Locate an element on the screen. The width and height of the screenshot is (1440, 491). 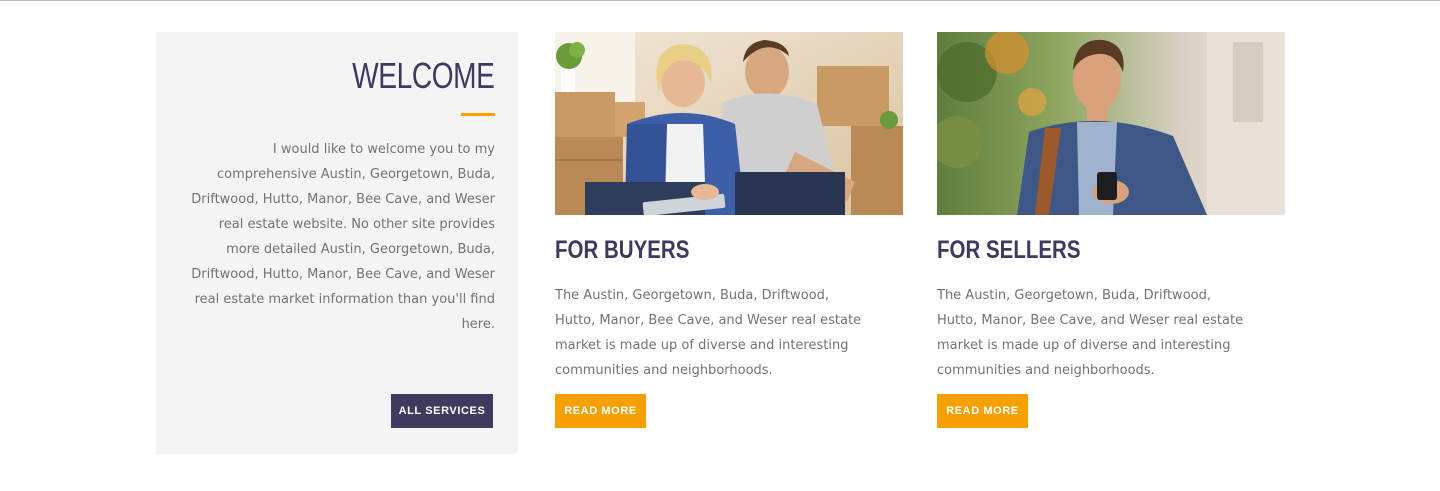
sellers-photo is located at coordinates (1111, 123).